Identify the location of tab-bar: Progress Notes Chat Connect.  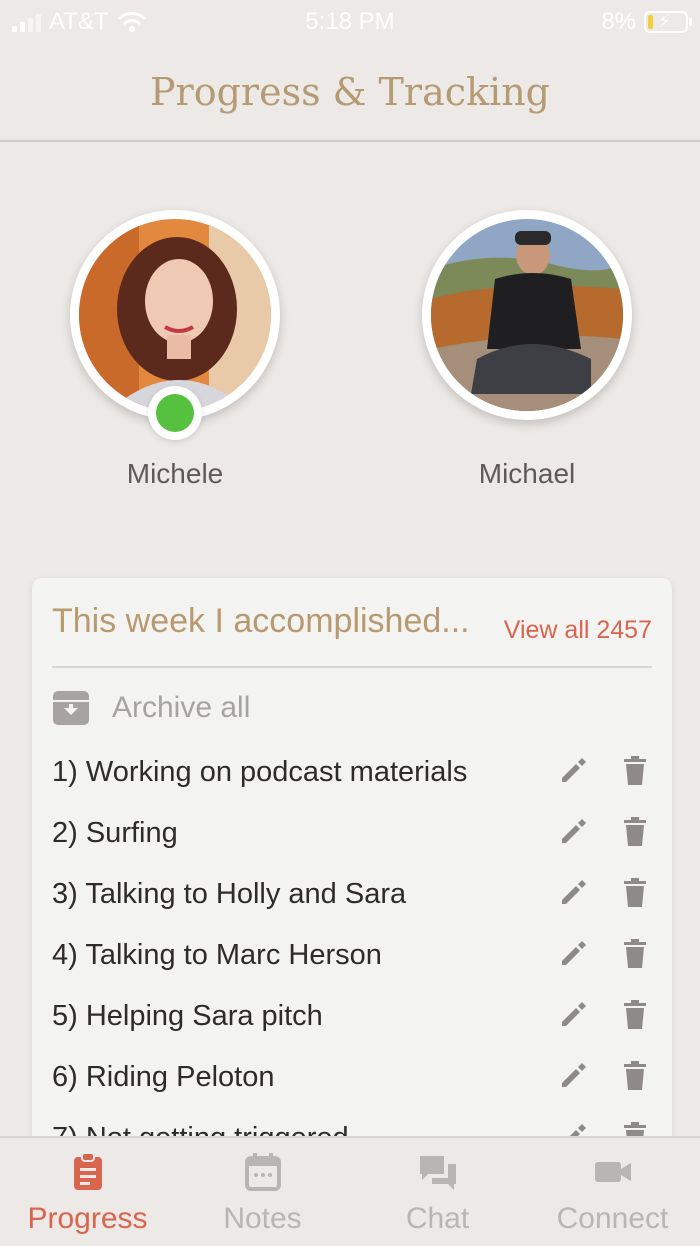
(350, 1191).